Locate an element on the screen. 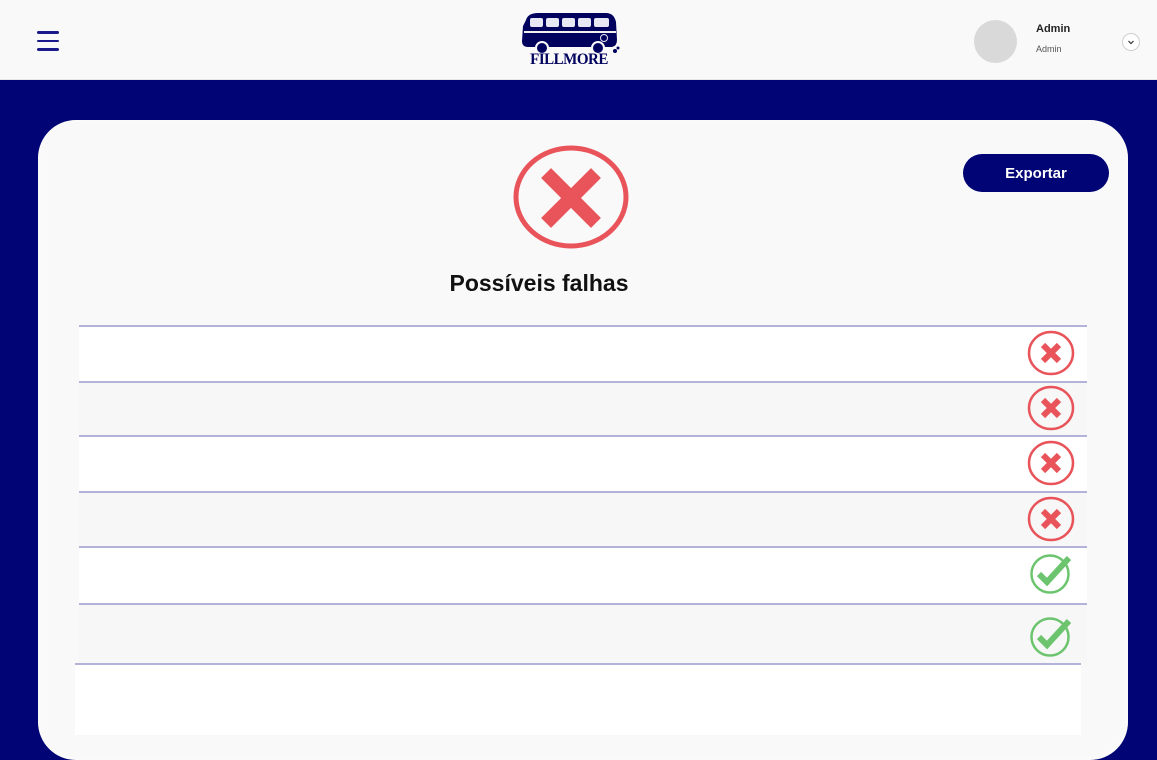 This screenshot has height=760, width=1157. error-x-icon is located at coordinates (572, 198).